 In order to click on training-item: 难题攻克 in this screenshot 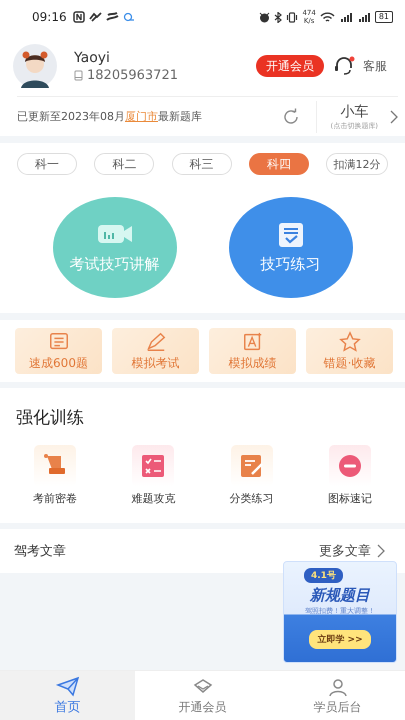, I will do `click(153, 498)`.